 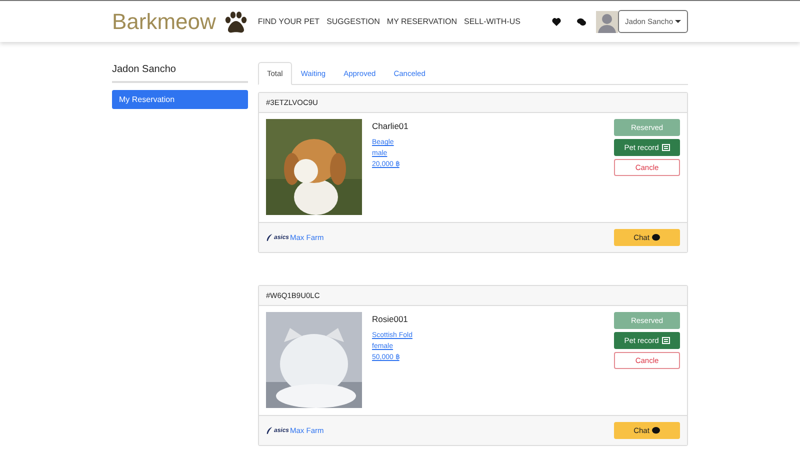 I want to click on nav-link: SELL-WITH-US, so click(x=492, y=21).